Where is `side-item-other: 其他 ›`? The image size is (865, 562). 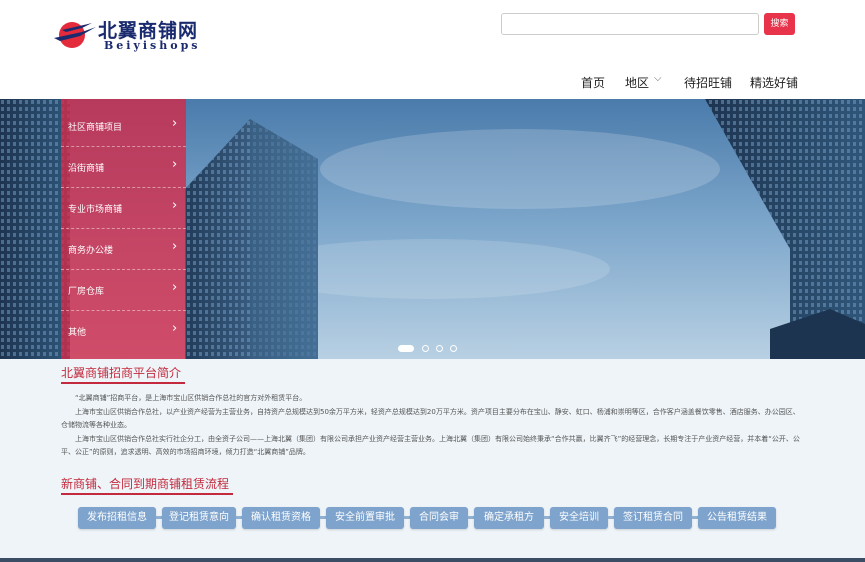 side-item-other: 其他 › is located at coordinates (123, 331).